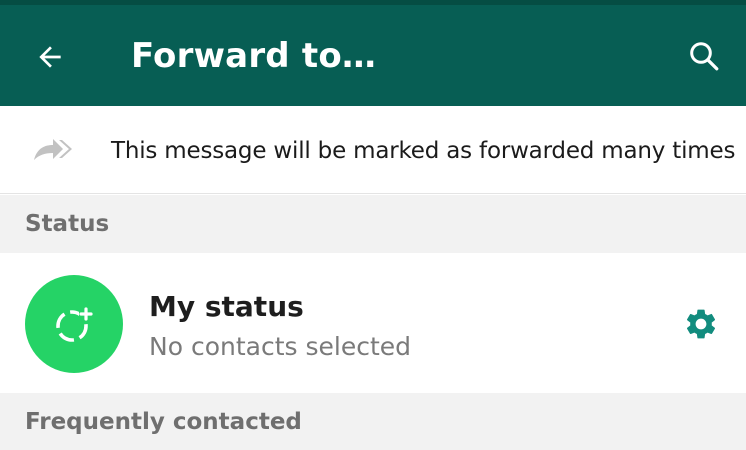  What do you see at coordinates (67, 224) in the screenshot?
I see `section-header-label: Status` at bounding box center [67, 224].